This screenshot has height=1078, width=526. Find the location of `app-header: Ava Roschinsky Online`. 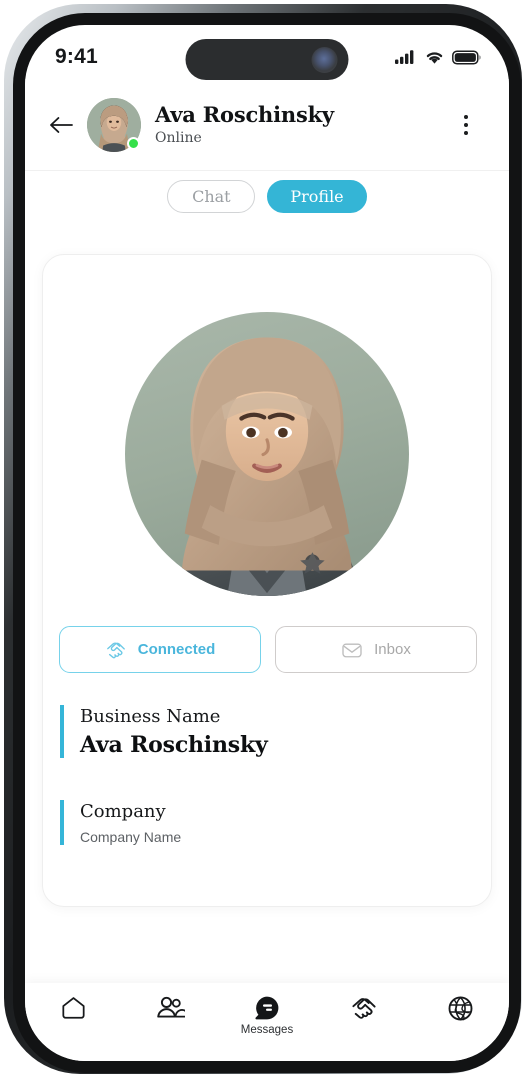

app-header: Ava Roschinsky Online is located at coordinates (267, 125).